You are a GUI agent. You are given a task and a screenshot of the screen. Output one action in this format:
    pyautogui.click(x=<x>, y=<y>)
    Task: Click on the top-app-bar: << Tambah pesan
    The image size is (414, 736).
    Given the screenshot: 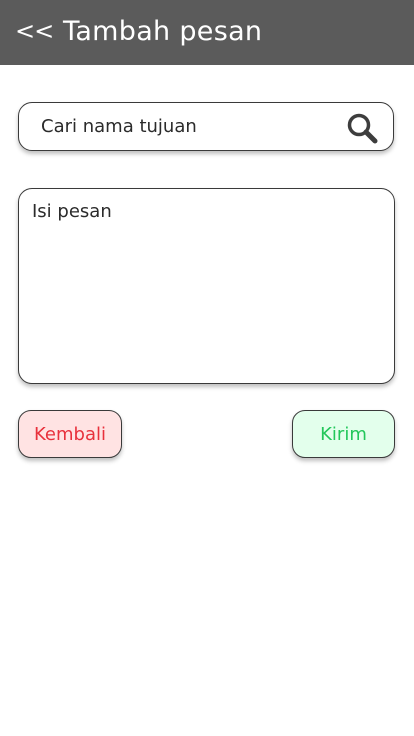 What is the action you would take?
    pyautogui.click(x=207, y=32)
    